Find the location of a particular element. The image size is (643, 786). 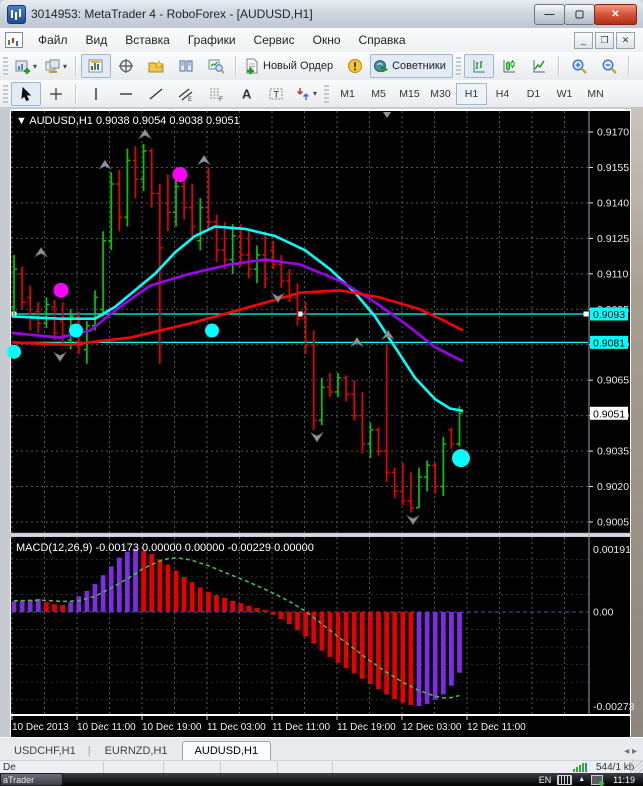

channel-icon: E is located at coordinates (185, 95).